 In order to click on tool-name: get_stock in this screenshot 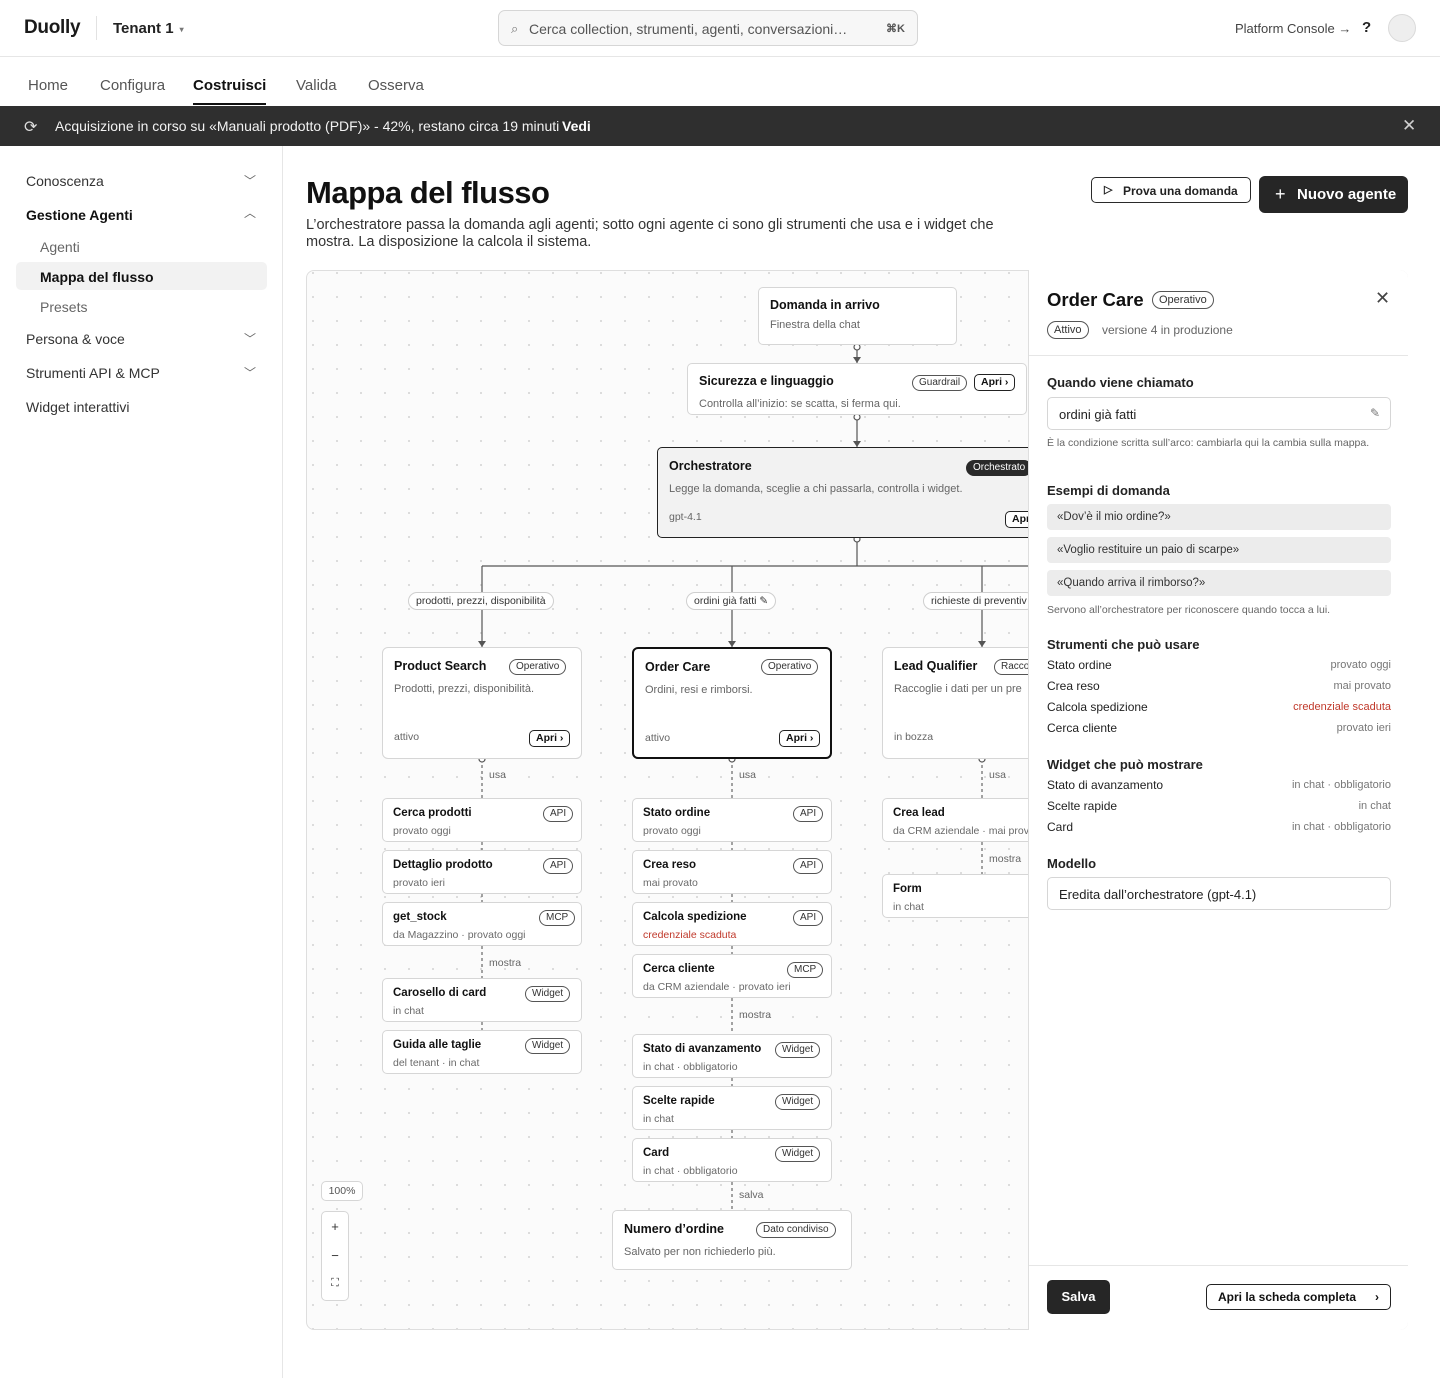, I will do `click(420, 917)`.